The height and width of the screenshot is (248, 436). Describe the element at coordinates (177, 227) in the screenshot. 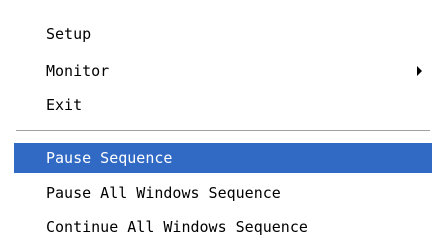

I see `menu-item-label: Continue All Windows Sequence` at that location.